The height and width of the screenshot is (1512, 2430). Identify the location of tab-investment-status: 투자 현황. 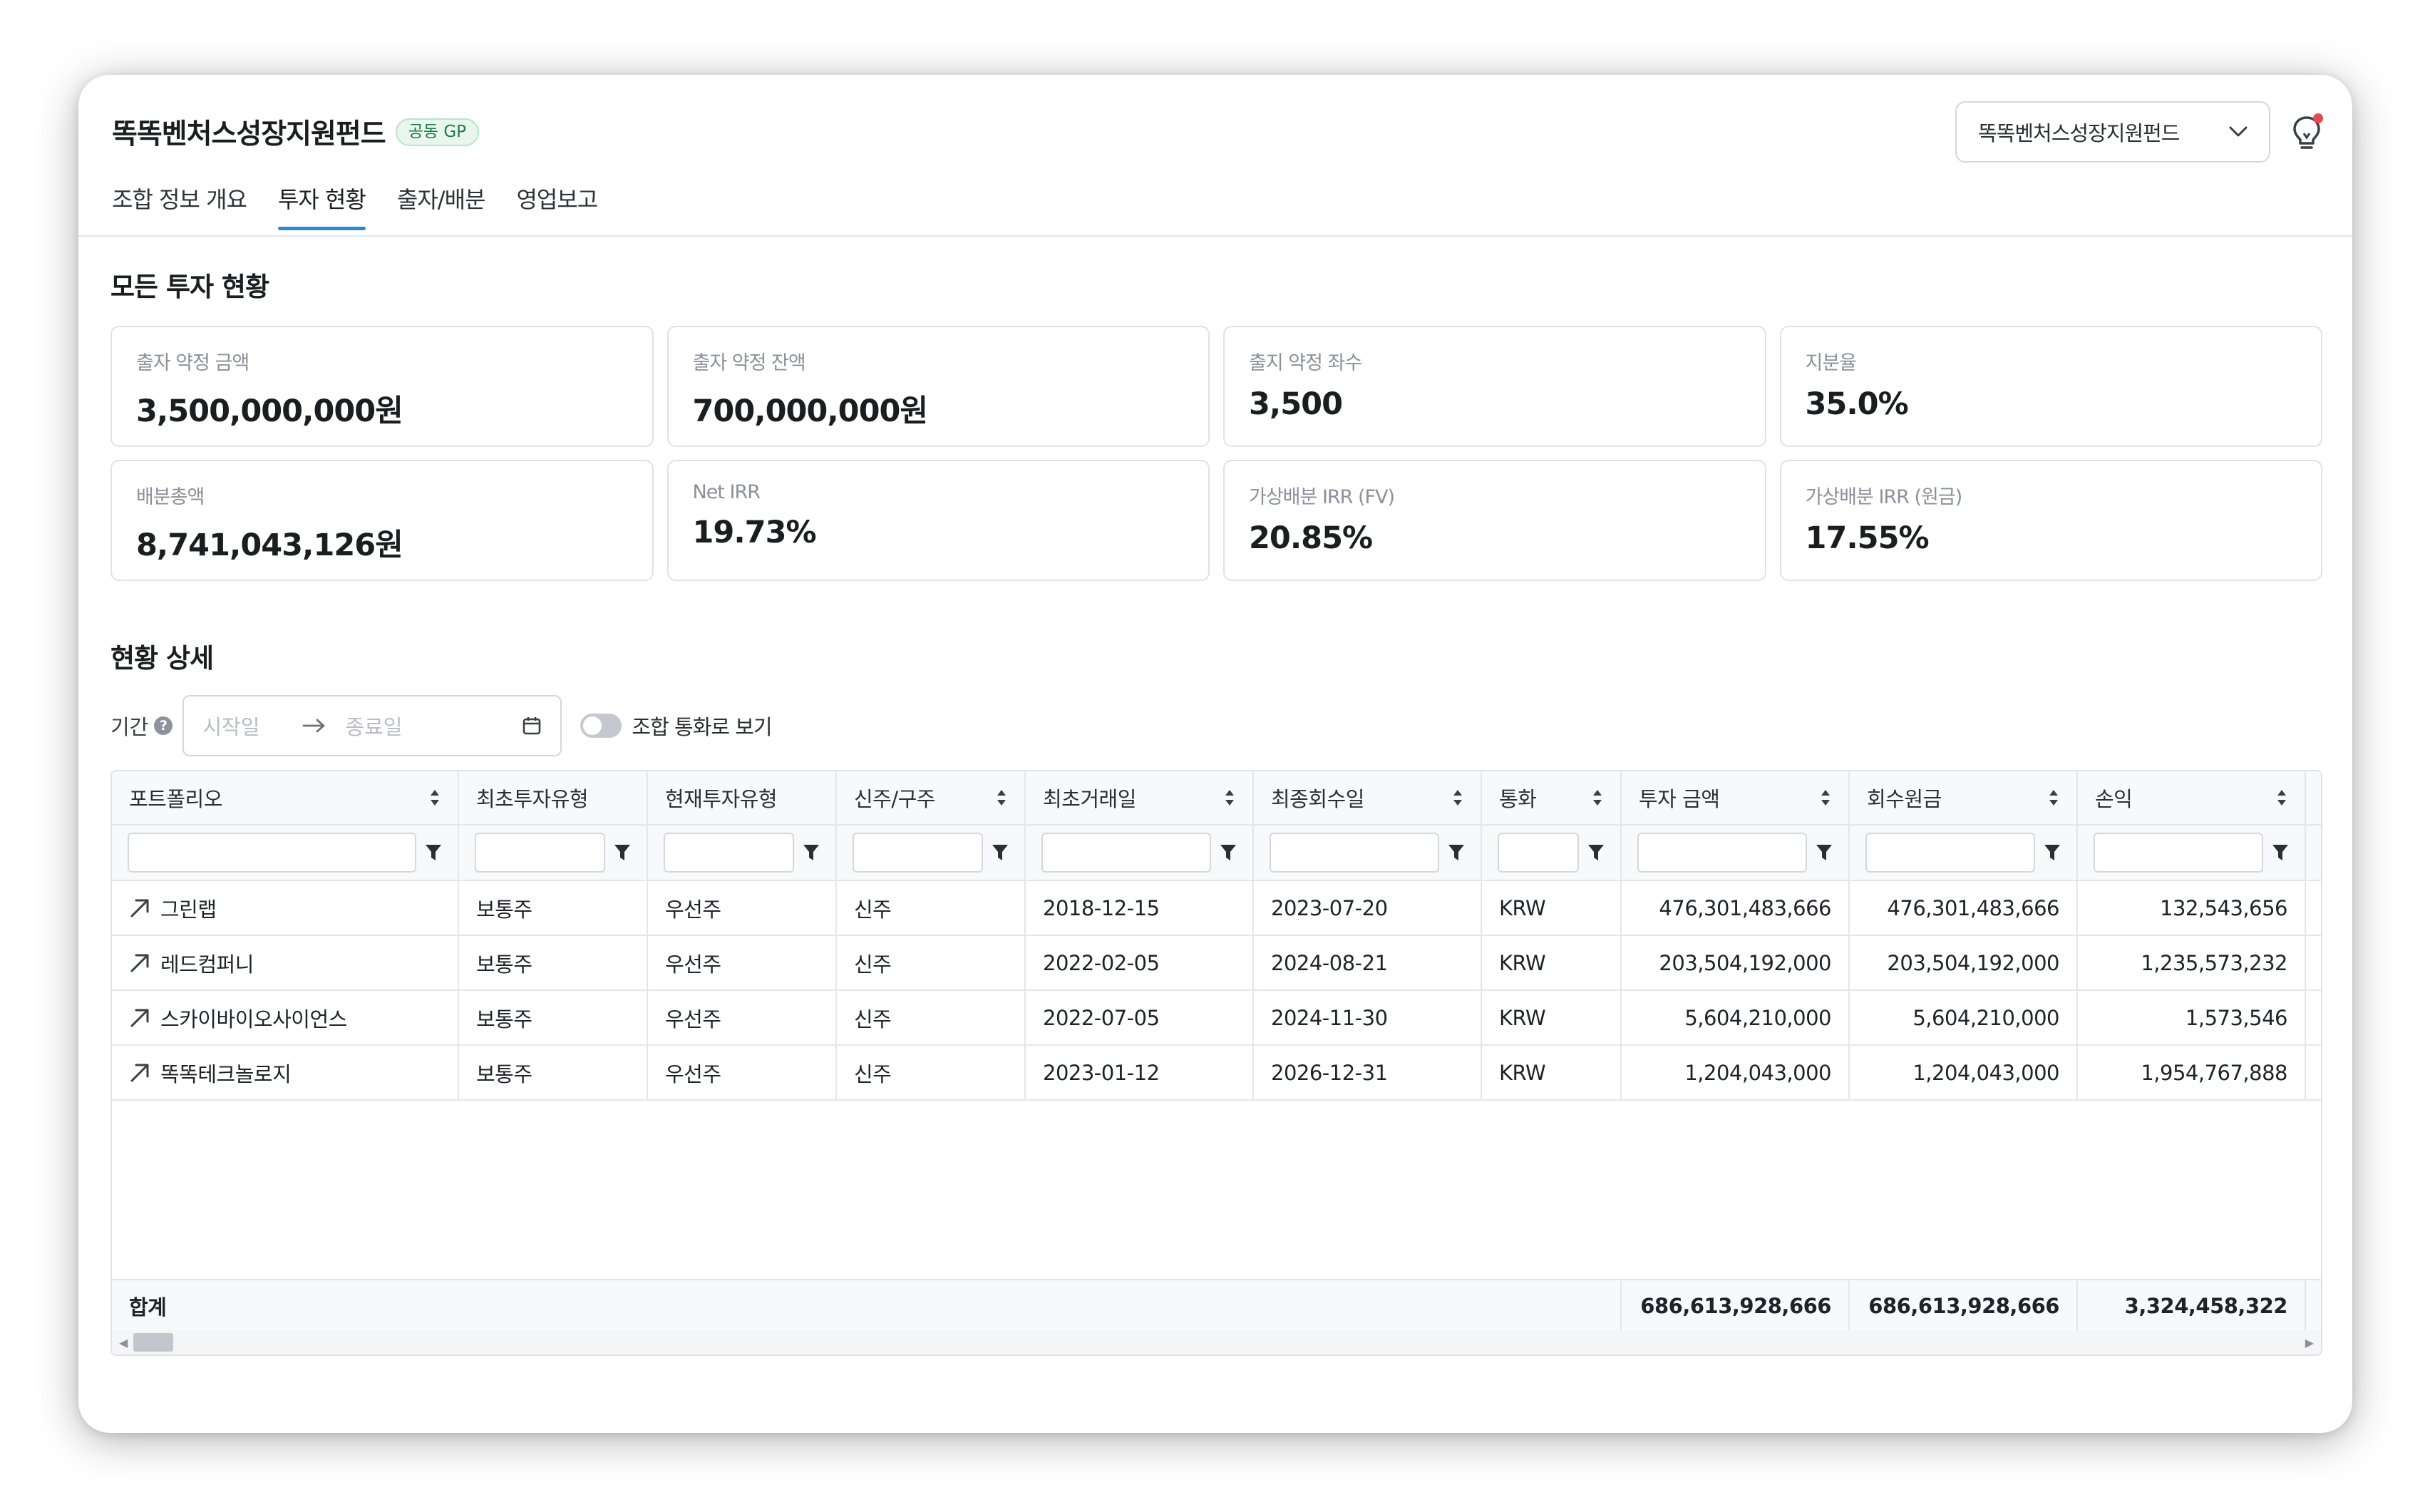
(321, 206).